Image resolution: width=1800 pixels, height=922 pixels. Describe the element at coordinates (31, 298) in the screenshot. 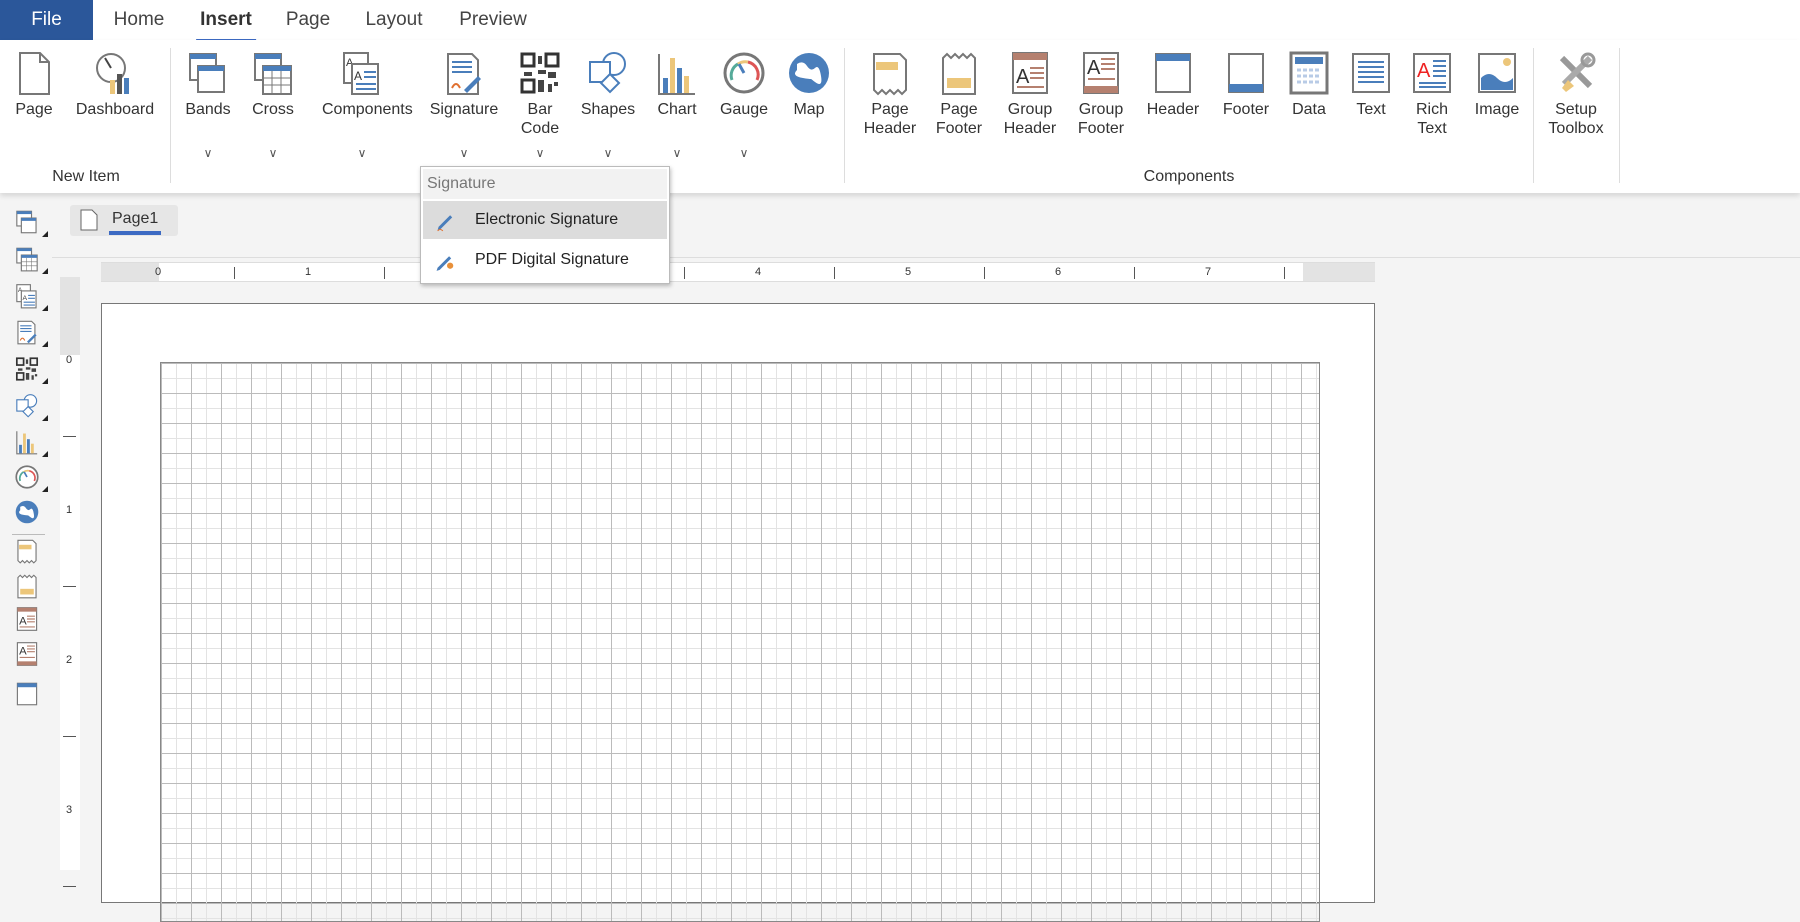

I see `components-tool-button: AA` at that location.